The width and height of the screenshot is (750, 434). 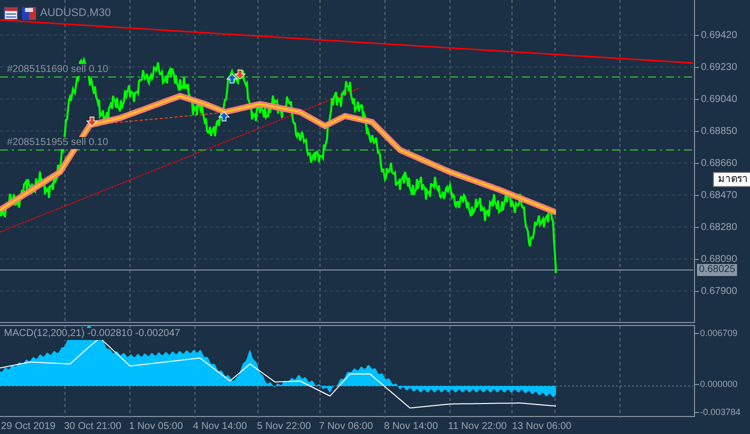 What do you see at coordinates (542, 427) in the screenshot?
I see `time-label: 13 Nov 06:00` at bounding box center [542, 427].